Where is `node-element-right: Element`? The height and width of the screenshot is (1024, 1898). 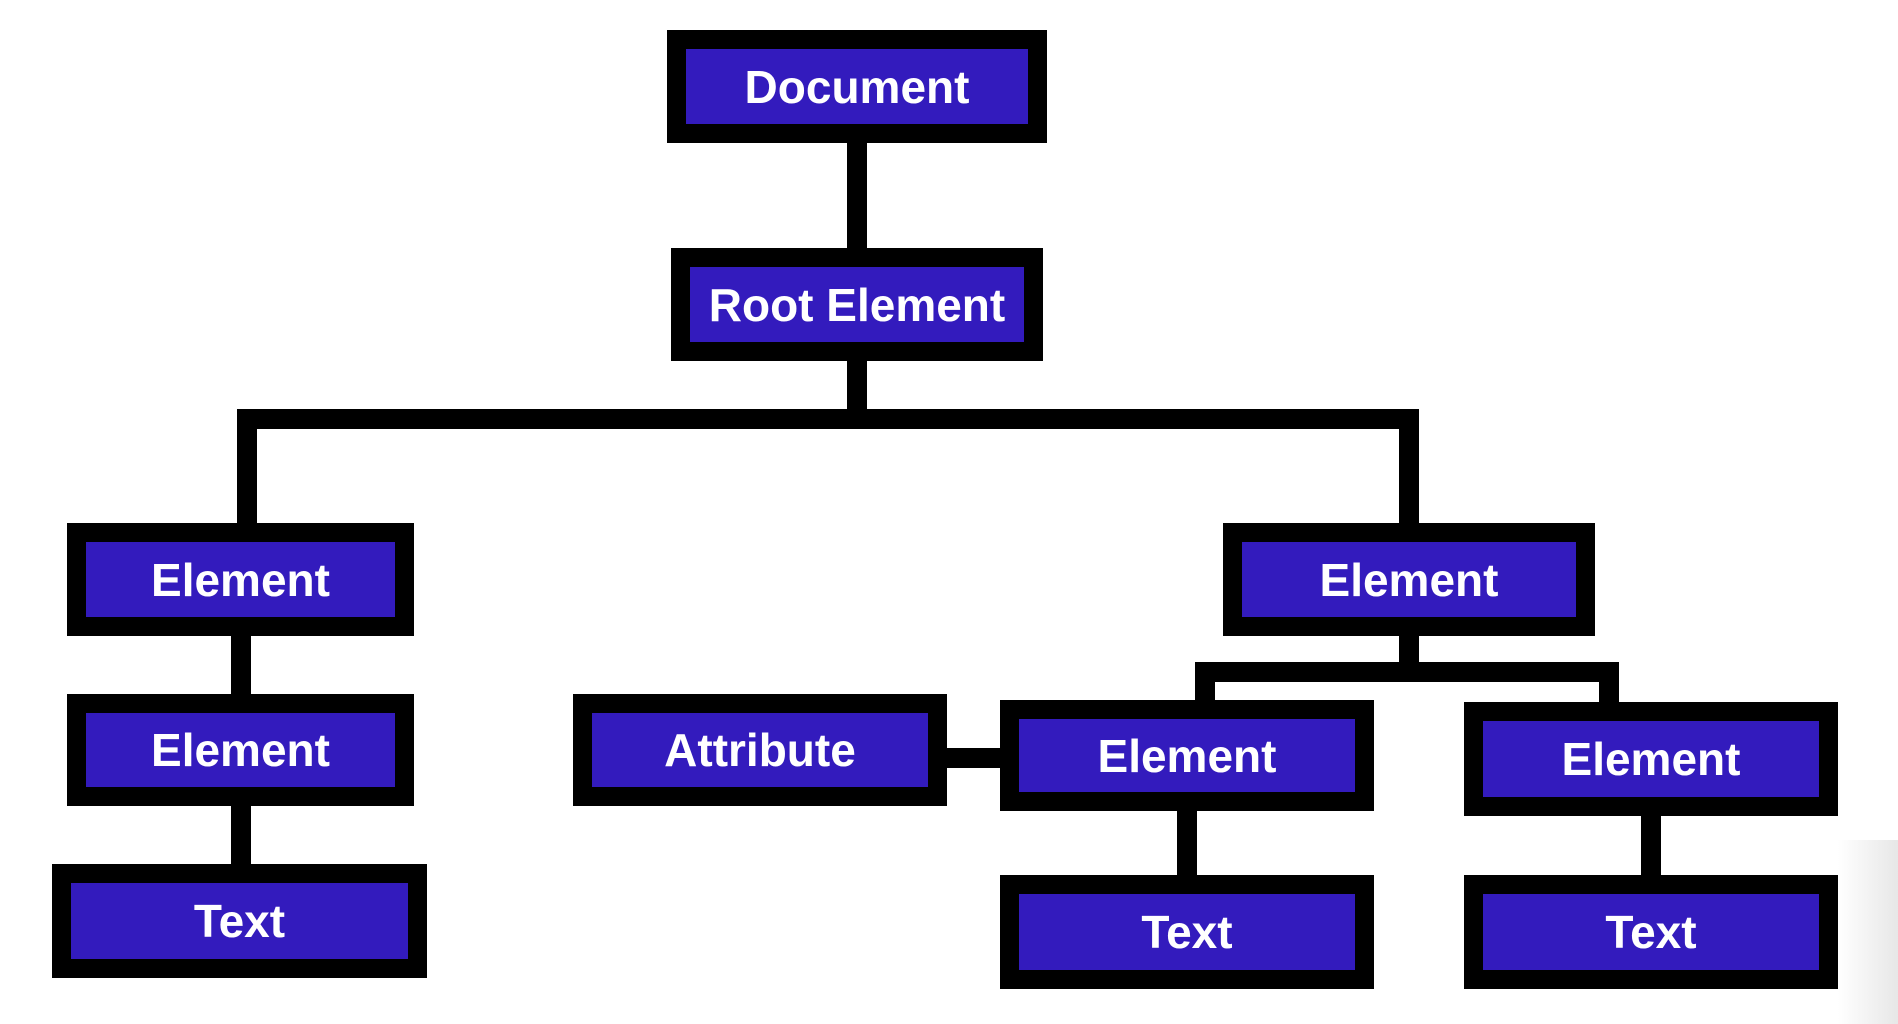
node-element-right: Element is located at coordinates (1409, 579).